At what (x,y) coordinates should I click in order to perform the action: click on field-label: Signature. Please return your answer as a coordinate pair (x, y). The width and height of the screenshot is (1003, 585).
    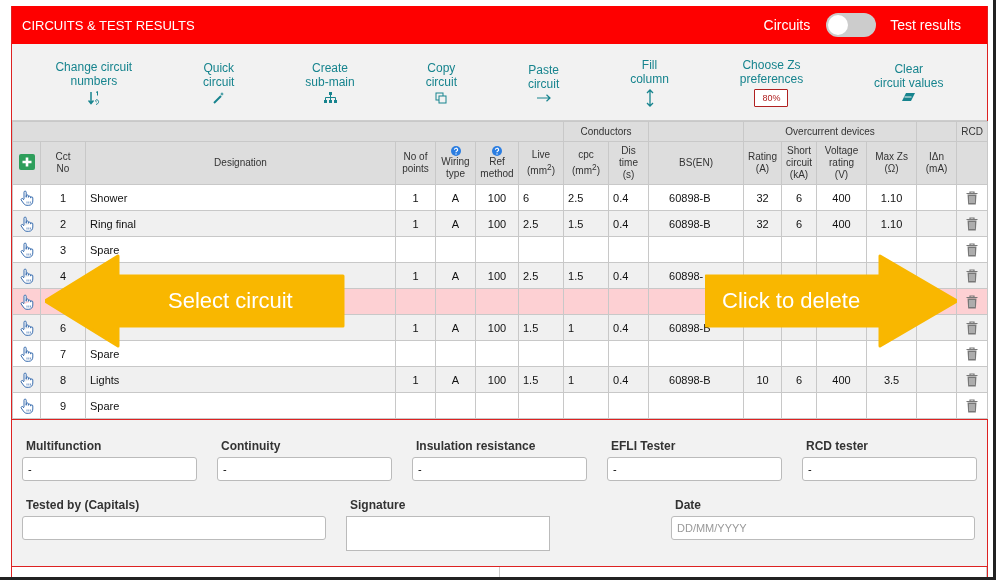
    Looking at the image, I should click on (378, 505).